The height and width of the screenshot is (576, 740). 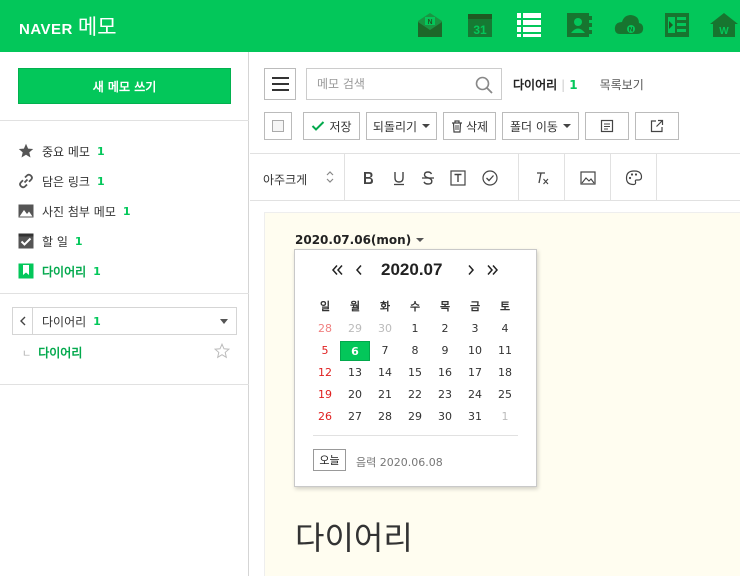 I want to click on brand-label: NAVER, so click(x=46, y=29).